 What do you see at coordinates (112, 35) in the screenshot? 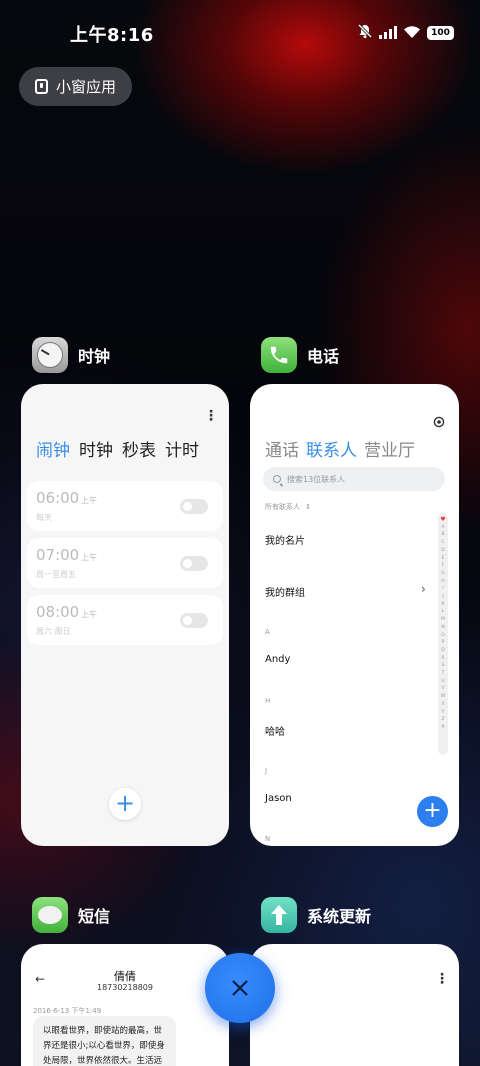
I see `status-time: 上午8:16` at bounding box center [112, 35].